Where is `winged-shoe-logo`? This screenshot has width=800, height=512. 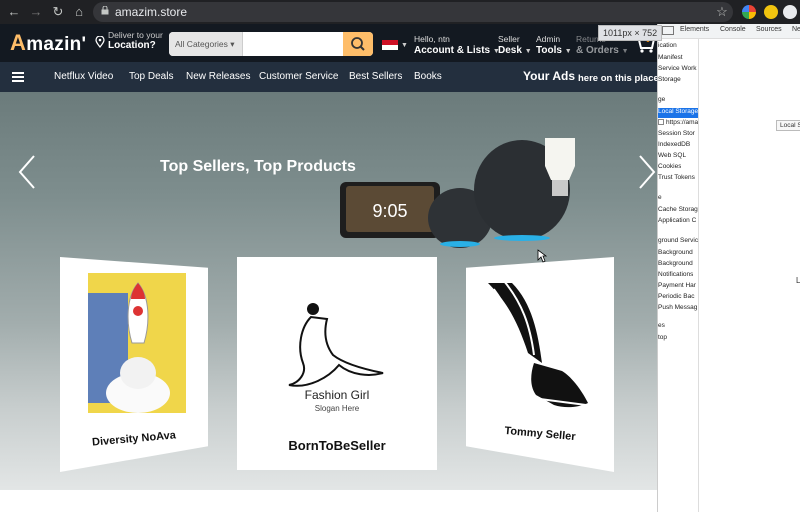 winged-shoe-logo is located at coordinates (538, 344).